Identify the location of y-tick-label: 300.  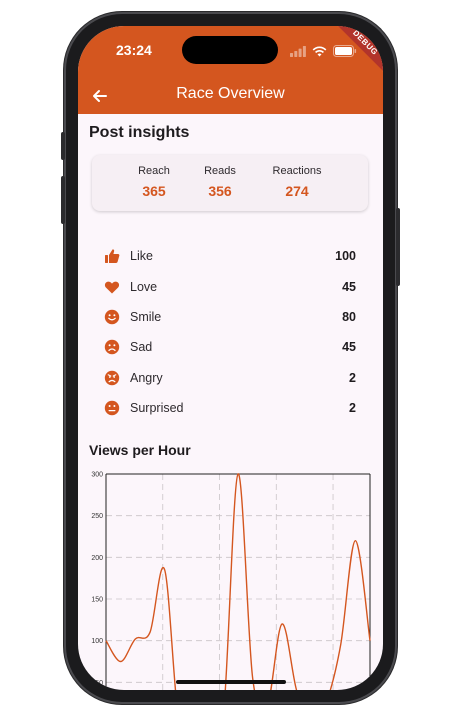
(97, 475).